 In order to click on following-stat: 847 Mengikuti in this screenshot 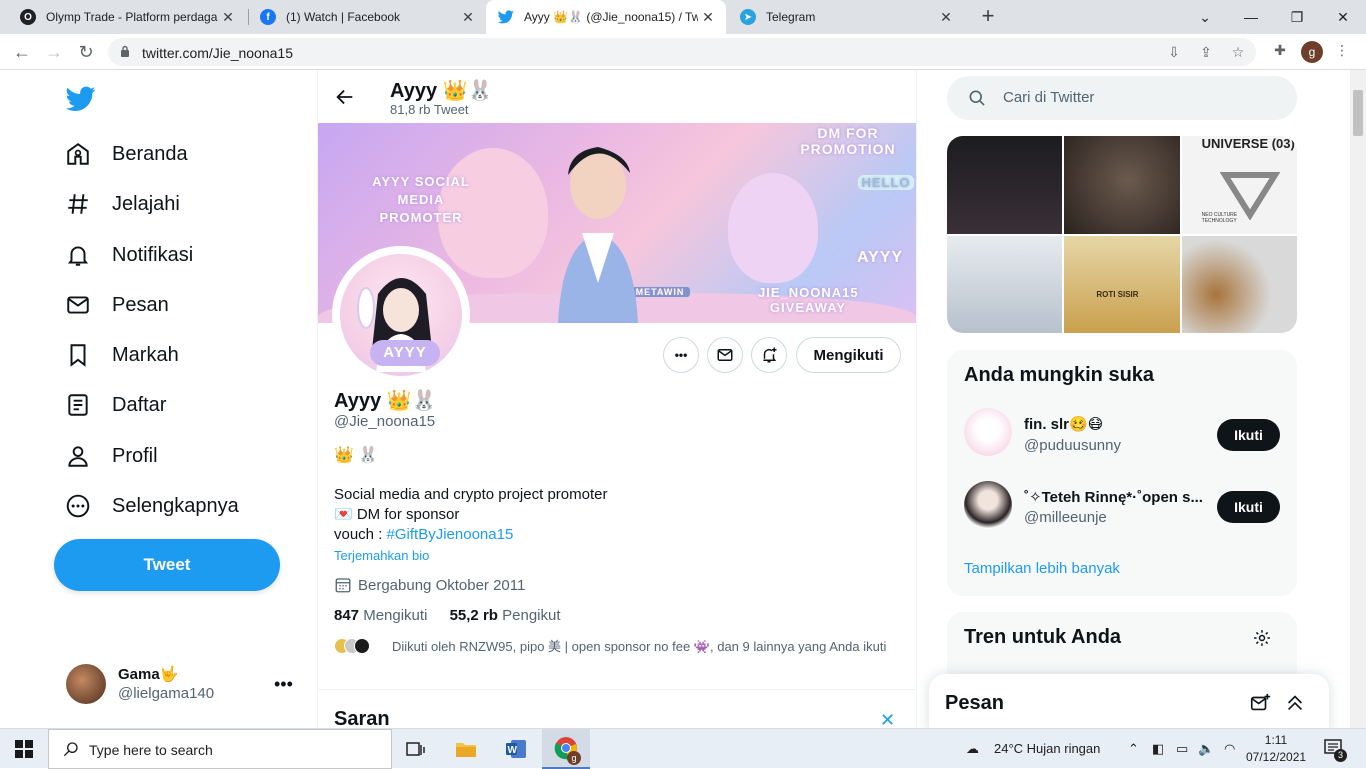, I will do `click(380, 615)`.